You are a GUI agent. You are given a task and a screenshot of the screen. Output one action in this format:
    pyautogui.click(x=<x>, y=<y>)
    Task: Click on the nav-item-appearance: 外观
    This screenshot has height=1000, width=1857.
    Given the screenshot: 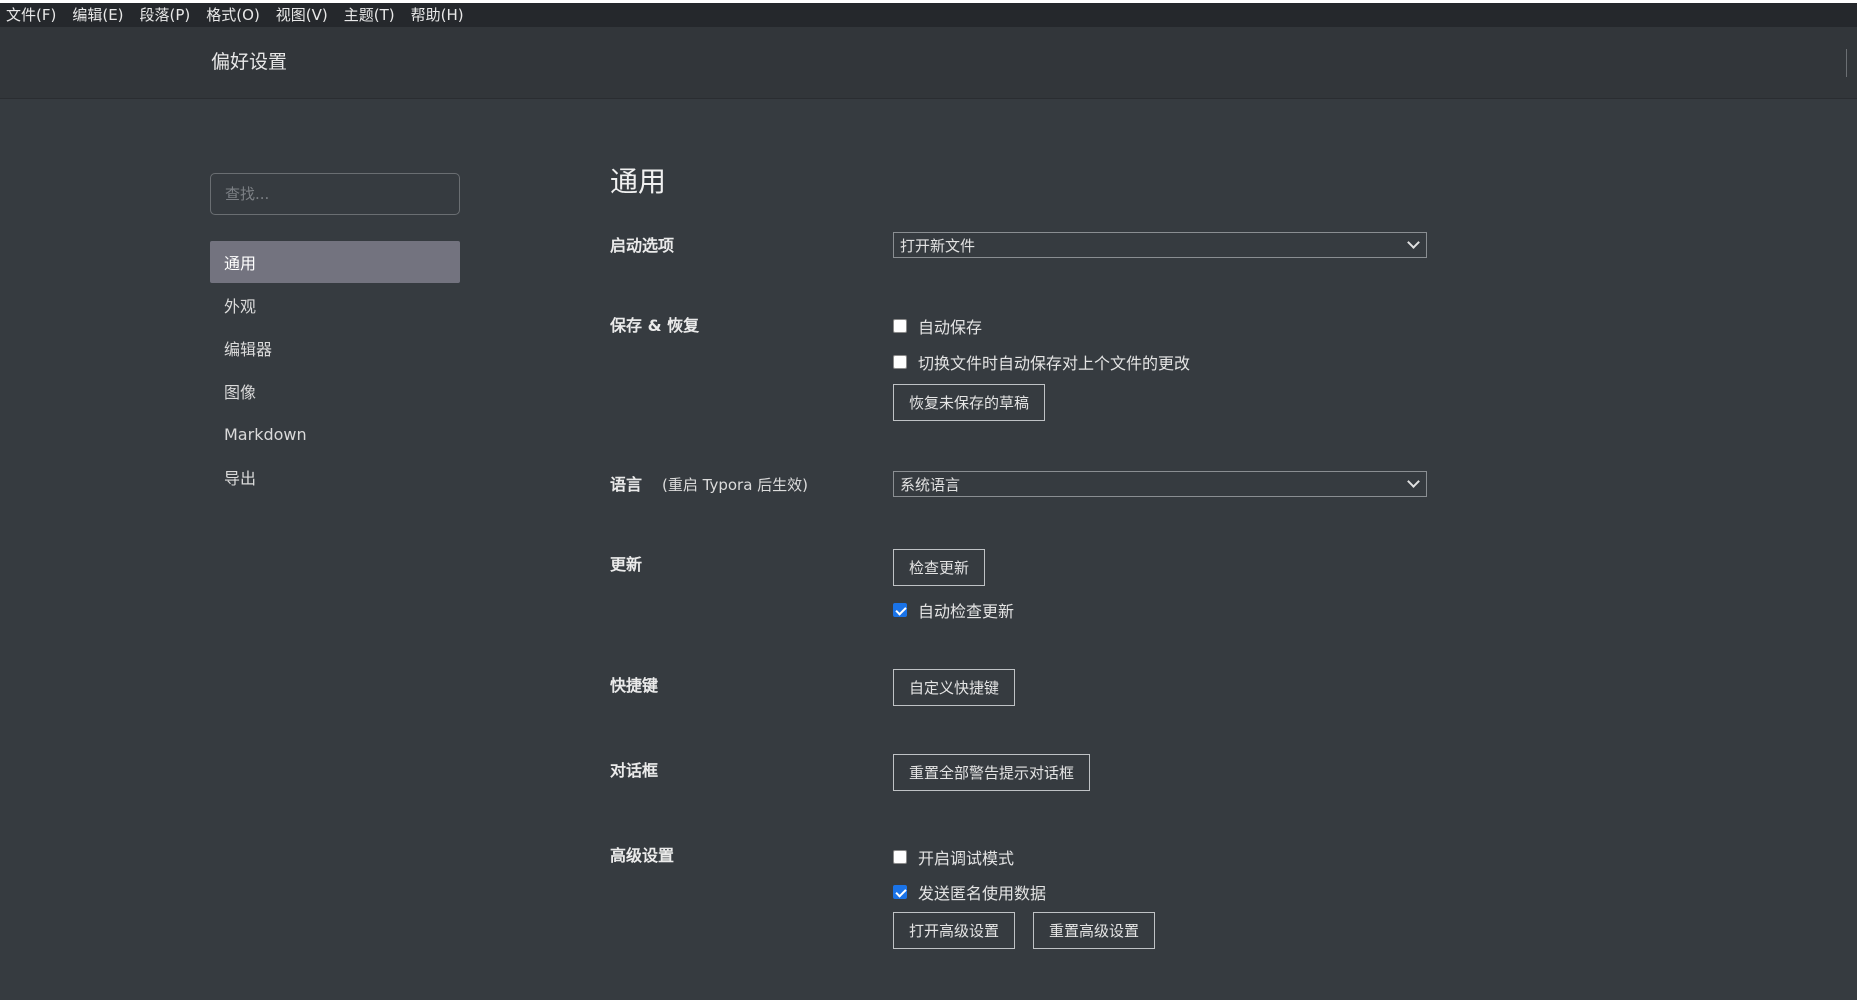 What is the action you would take?
    pyautogui.click(x=335, y=305)
    